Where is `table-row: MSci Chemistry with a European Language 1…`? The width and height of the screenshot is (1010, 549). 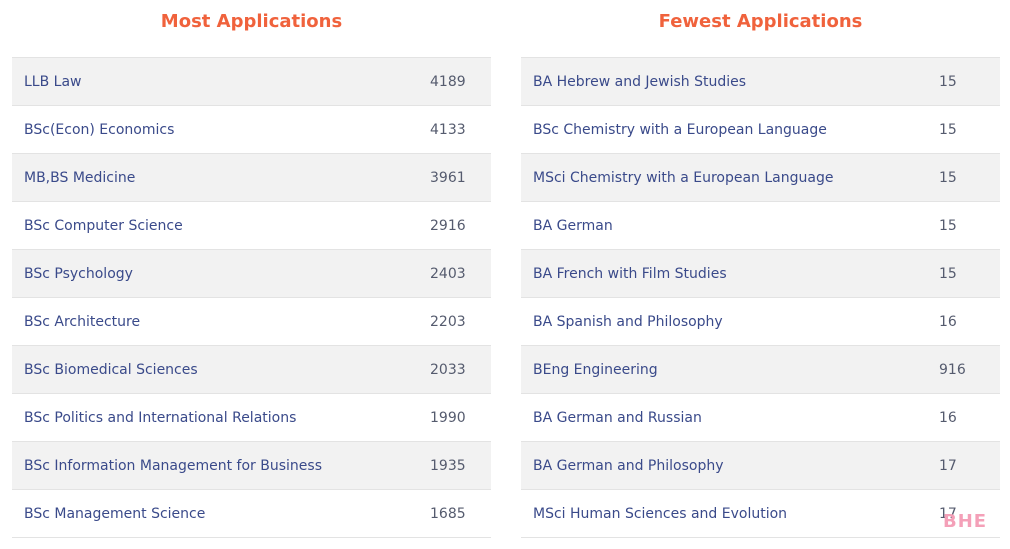 table-row: MSci Chemistry with a European Language 1… is located at coordinates (760, 178).